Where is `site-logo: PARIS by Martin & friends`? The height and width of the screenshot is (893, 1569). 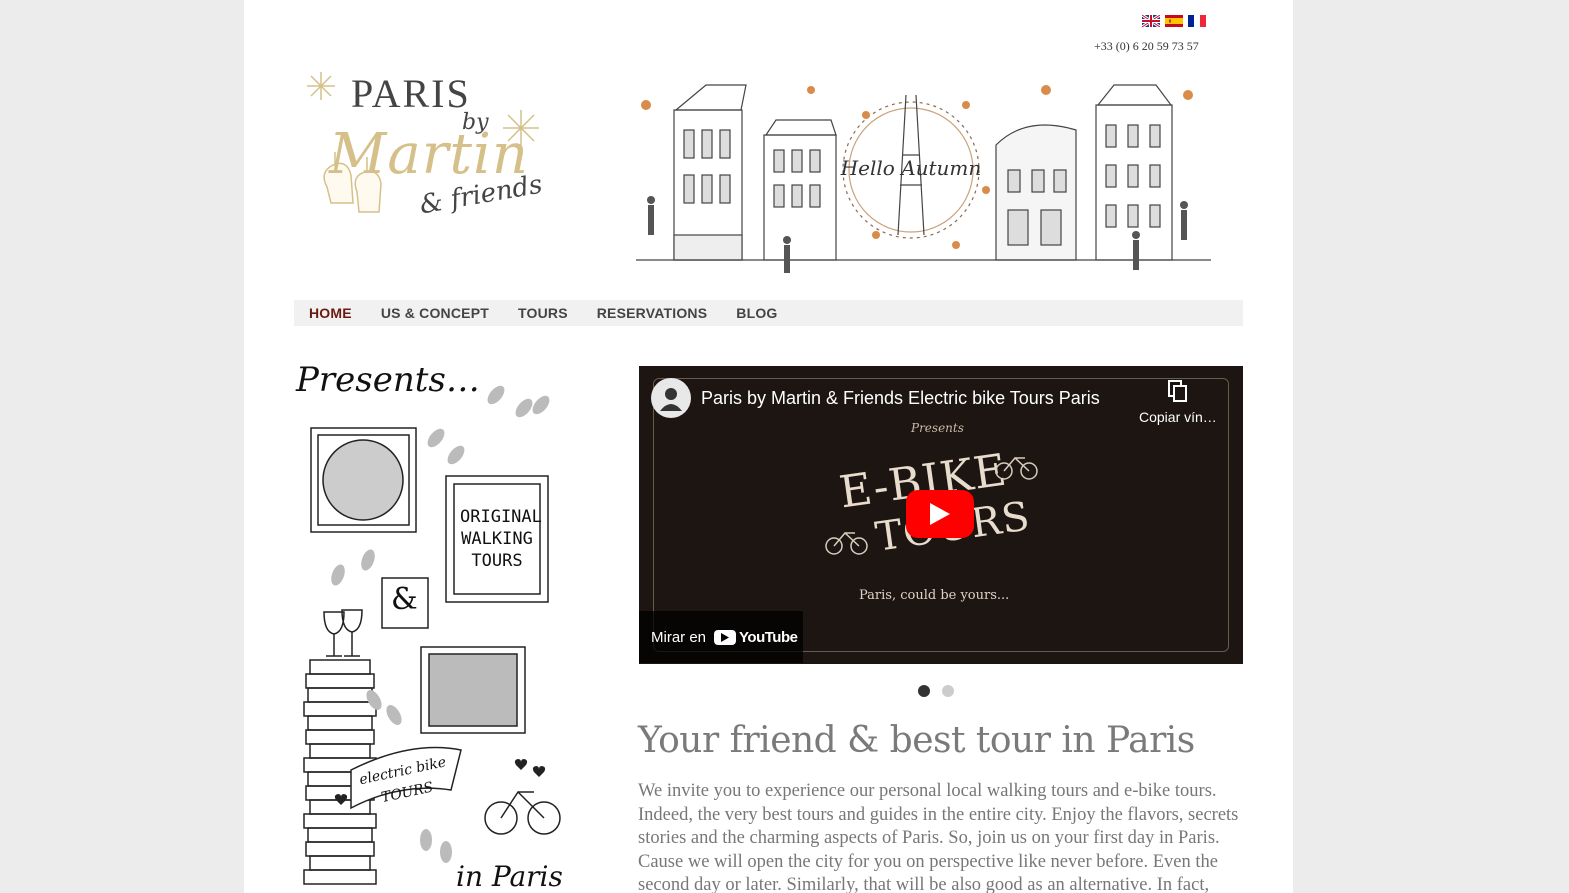
site-logo: PARIS by Martin & friends is located at coordinates (424, 152).